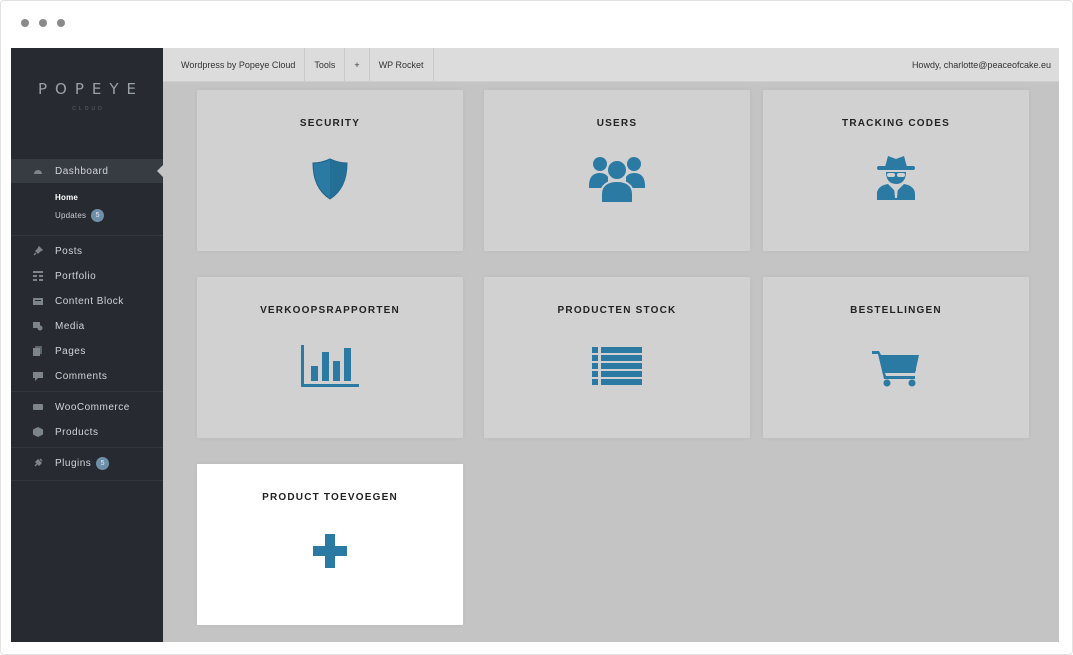  I want to click on tools-menu: Tools, so click(325, 64).